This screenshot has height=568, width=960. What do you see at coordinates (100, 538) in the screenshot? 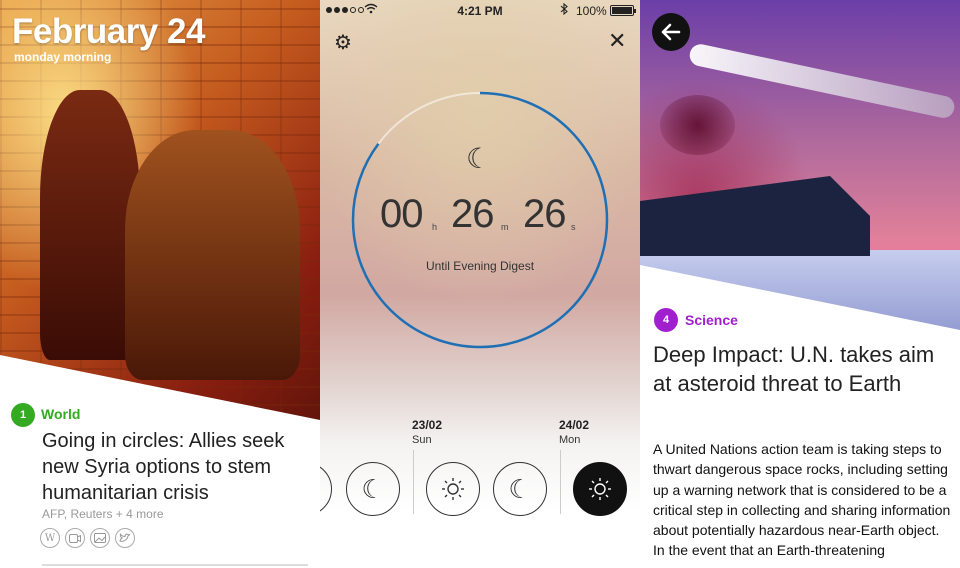
I see `photo-icon` at bounding box center [100, 538].